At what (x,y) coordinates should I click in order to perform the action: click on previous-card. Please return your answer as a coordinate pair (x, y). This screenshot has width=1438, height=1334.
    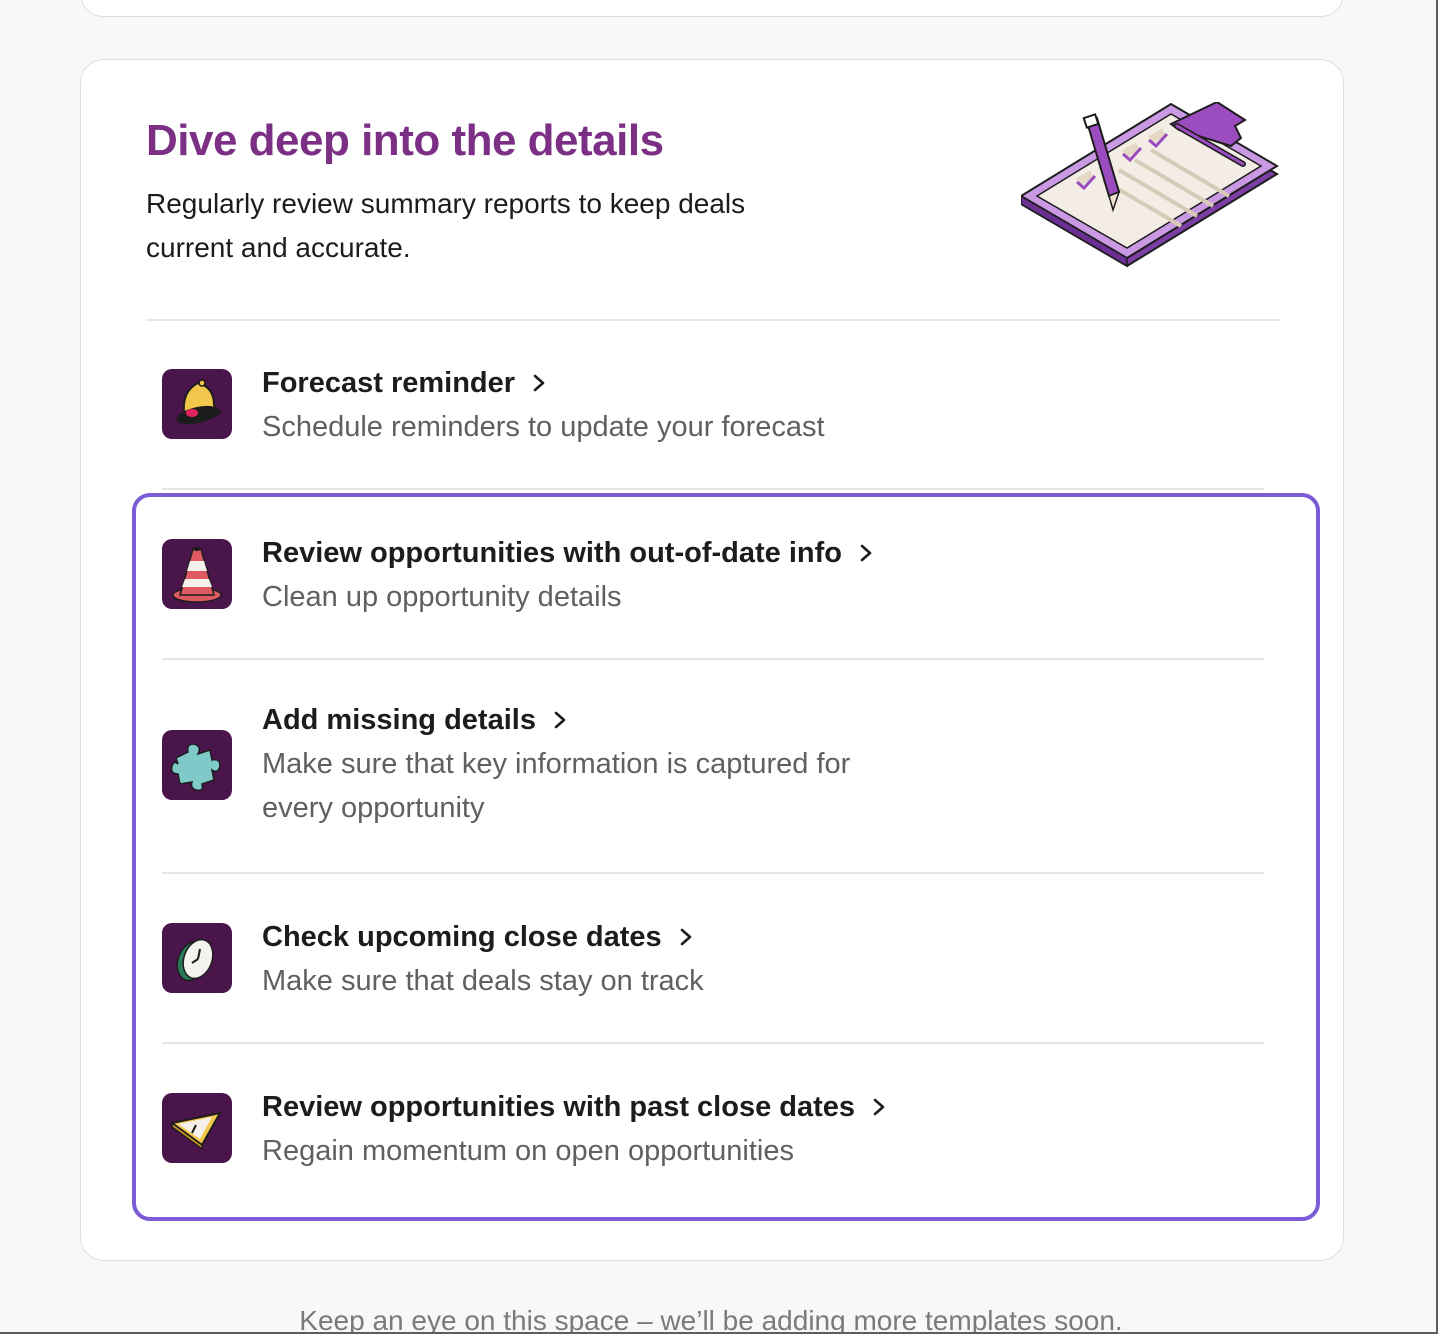
    Looking at the image, I should click on (712, 8).